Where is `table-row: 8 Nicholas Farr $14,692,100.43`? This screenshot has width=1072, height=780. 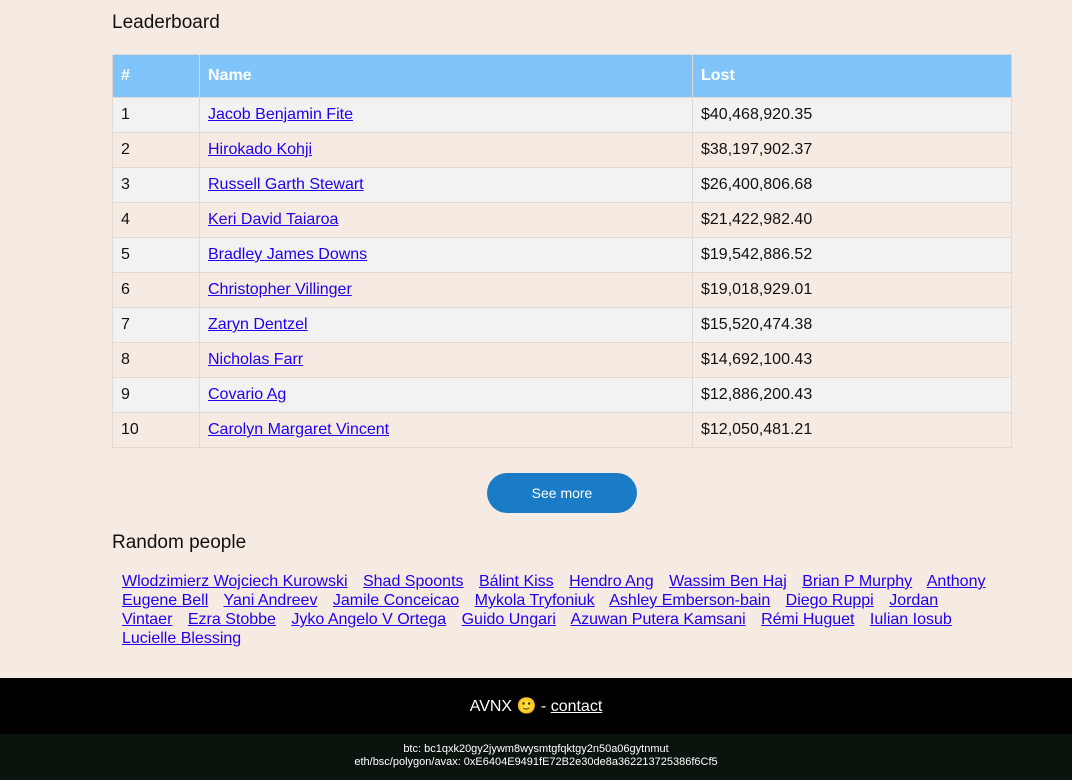
table-row: 8 Nicholas Farr $14,692,100.43 is located at coordinates (562, 360).